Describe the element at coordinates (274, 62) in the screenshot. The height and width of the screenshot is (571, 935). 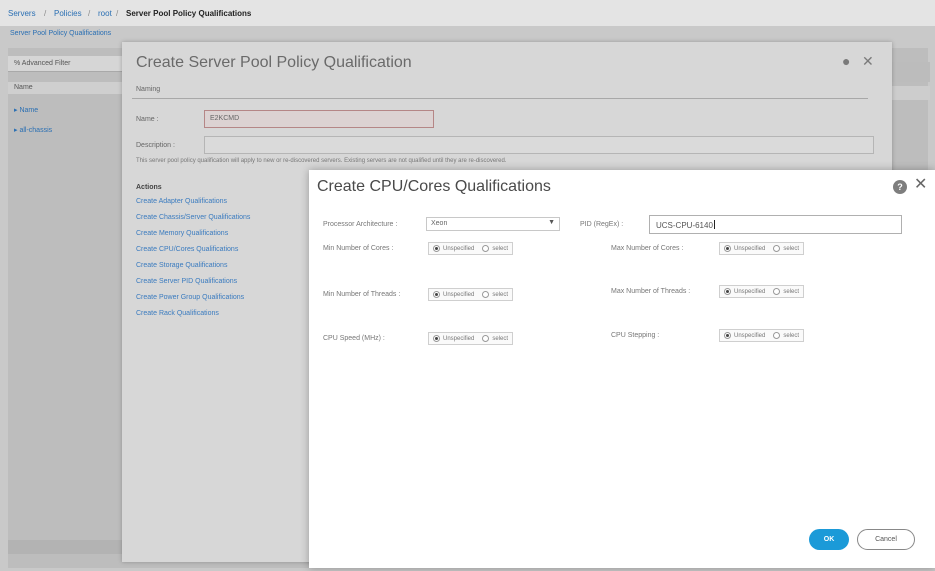
I see `dialog-title: Create Server Pool Policy Qualification` at that location.